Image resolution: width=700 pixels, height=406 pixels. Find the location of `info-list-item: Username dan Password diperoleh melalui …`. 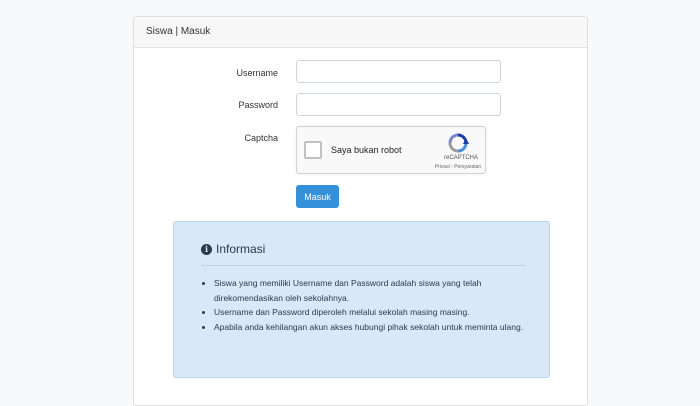

info-list-item: Username dan Password diperoleh melalui … is located at coordinates (374, 312).